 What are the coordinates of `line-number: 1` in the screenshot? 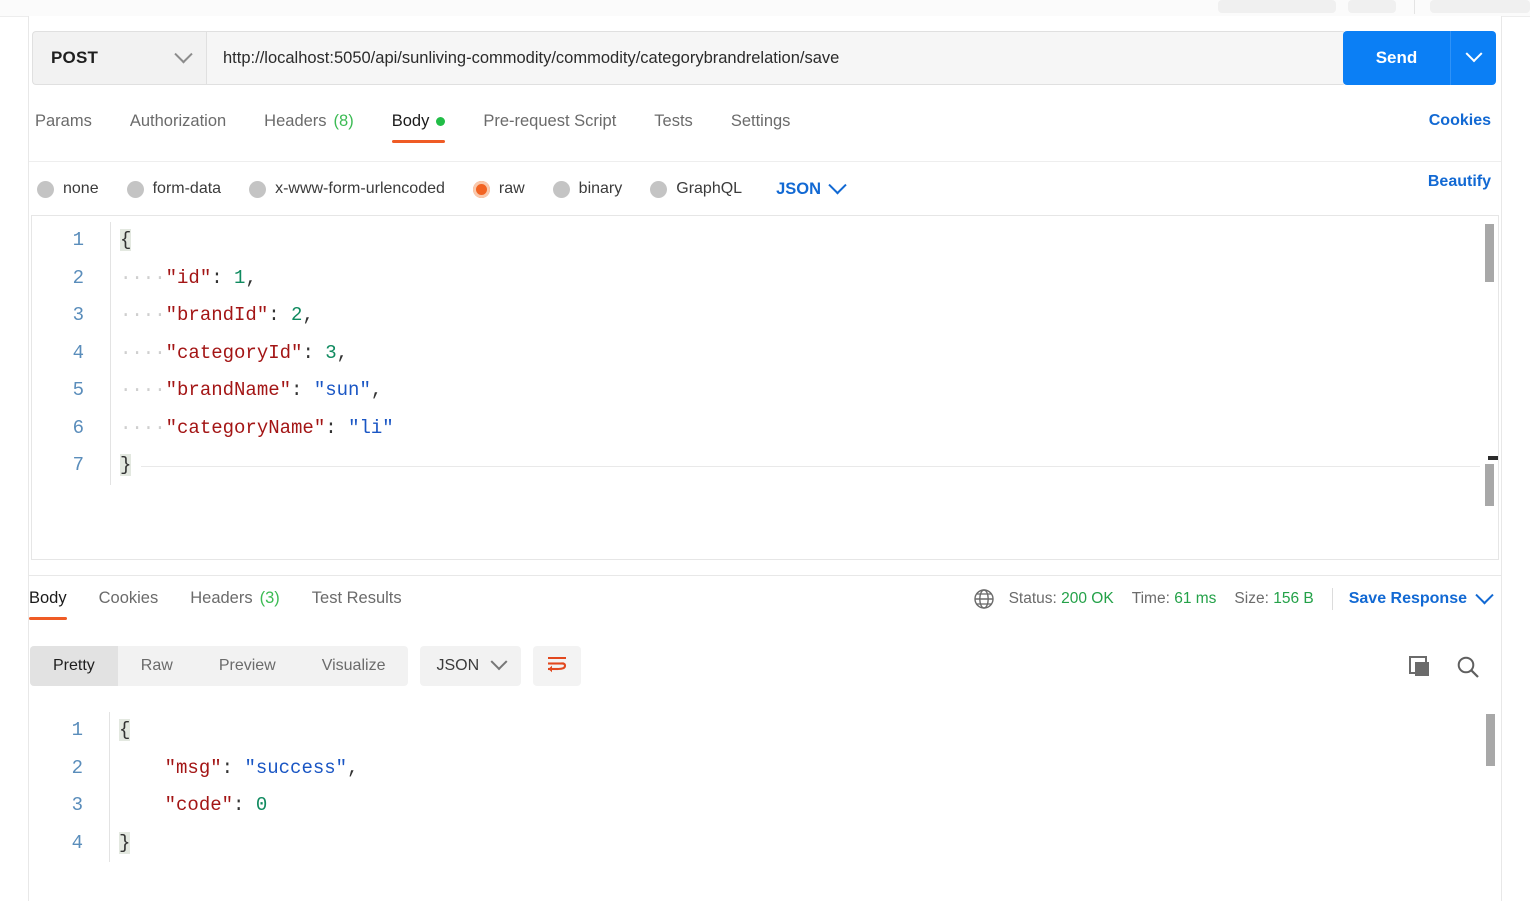 It's located at (77, 730).